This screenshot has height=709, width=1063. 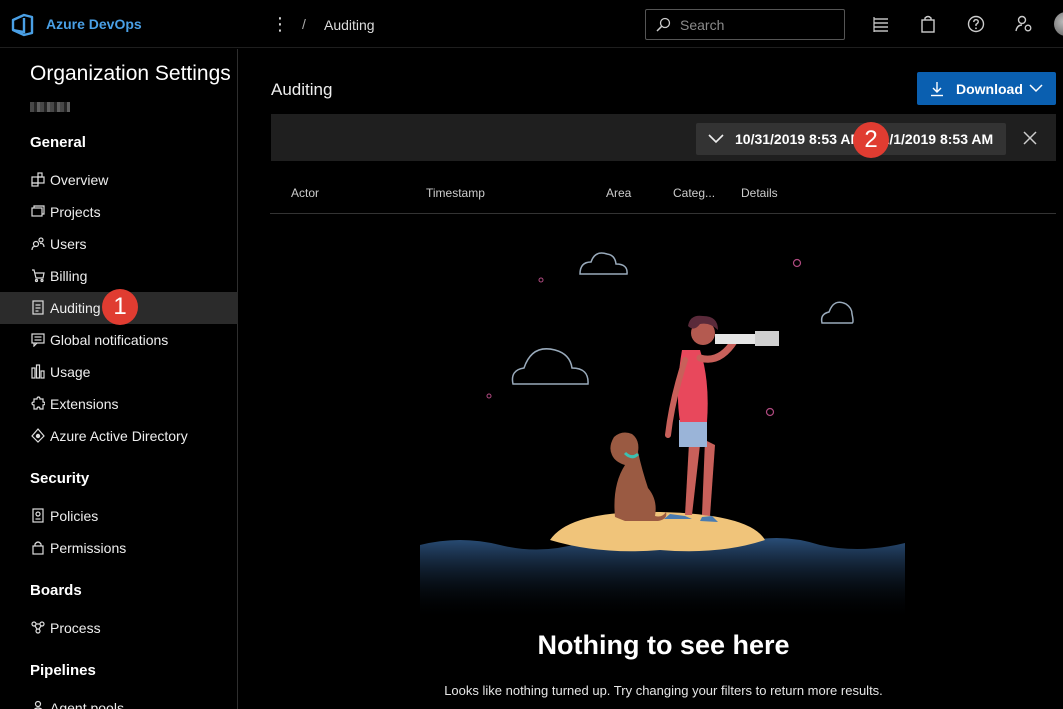 What do you see at coordinates (663, 645) in the screenshot?
I see `empty-state-title: Nothing to see here` at bounding box center [663, 645].